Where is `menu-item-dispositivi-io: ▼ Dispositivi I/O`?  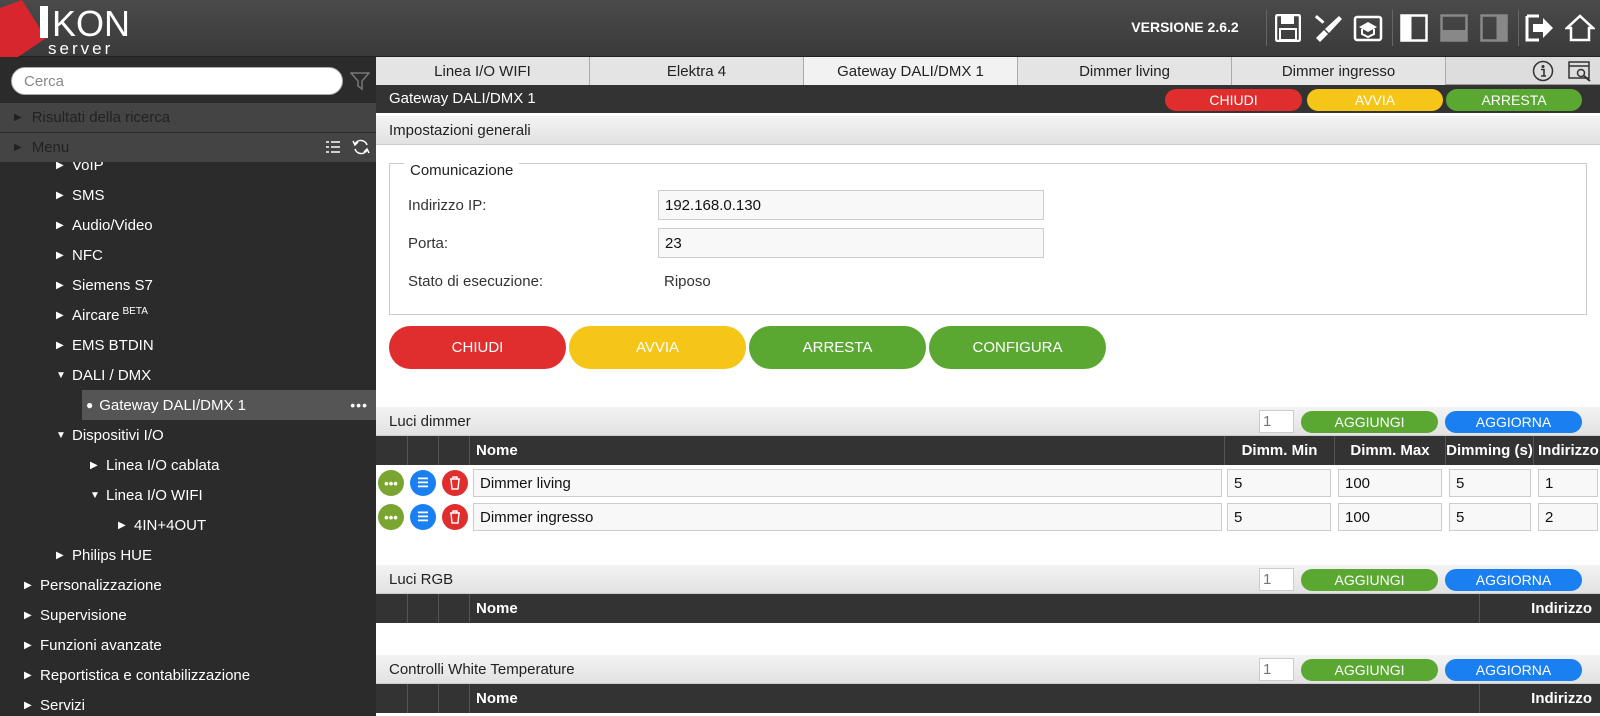 menu-item-dispositivi-io: ▼ Dispositivi I/O is located at coordinates (188, 435).